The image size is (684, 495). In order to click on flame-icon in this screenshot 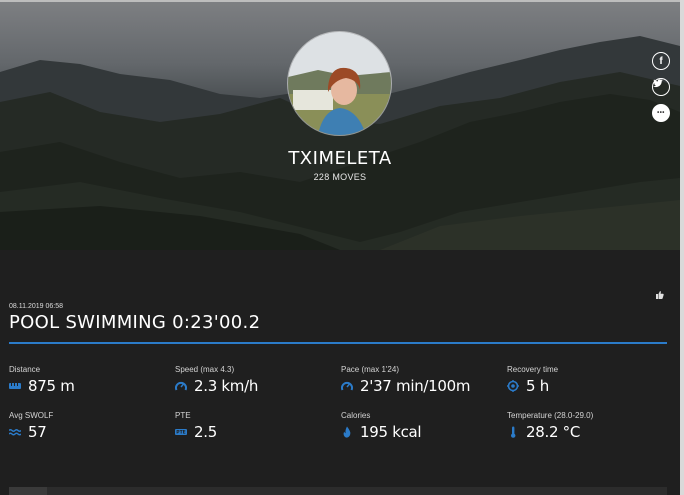, I will do `click(347, 432)`.